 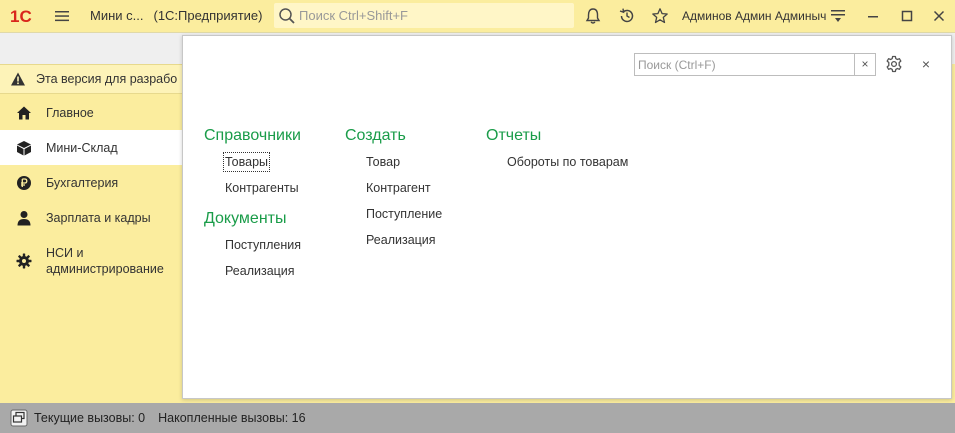 What do you see at coordinates (514, 135) in the screenshot?
I see `group-title-reports: Отчеты` at bounding box center [514, 135].